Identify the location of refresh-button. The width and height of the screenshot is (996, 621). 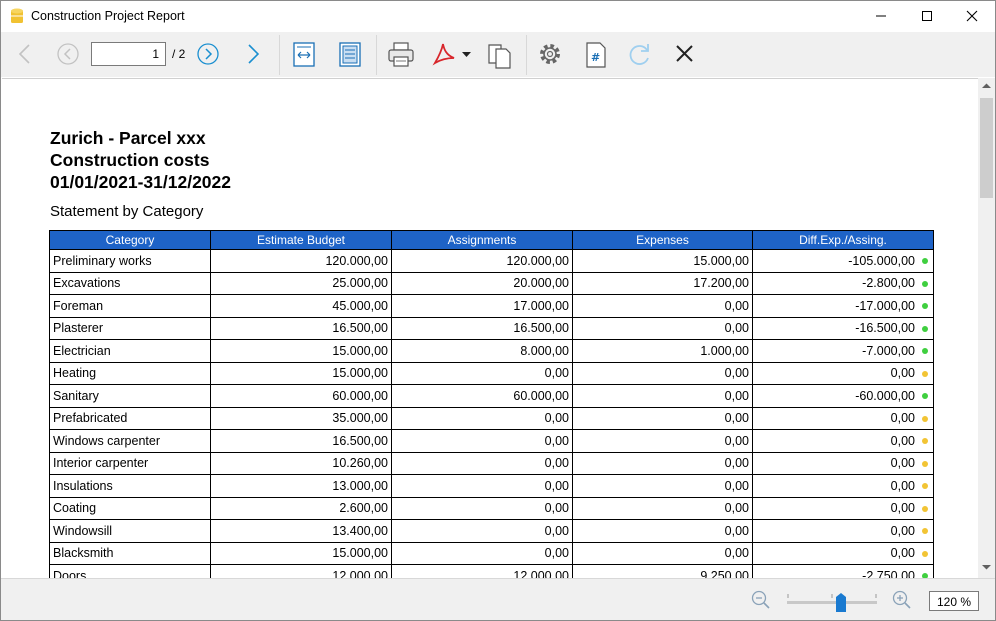
(640, 55).